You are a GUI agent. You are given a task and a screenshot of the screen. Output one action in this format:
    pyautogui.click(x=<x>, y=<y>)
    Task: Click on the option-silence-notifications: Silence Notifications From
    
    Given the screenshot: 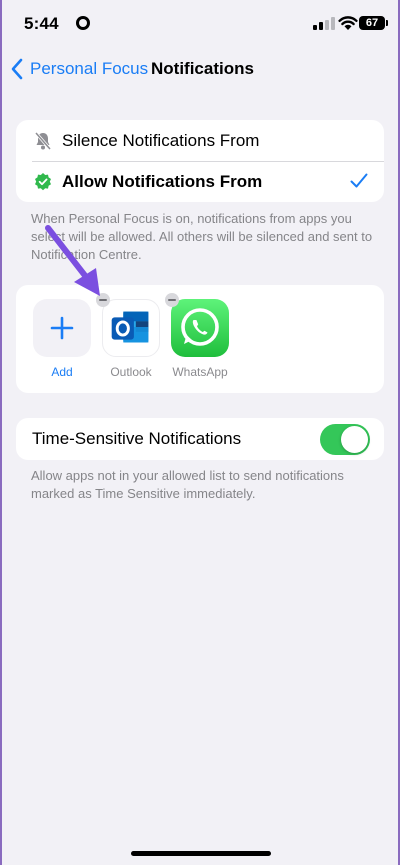 What is the action you would take?
    pyautogui.click(x=200, y=140)
    